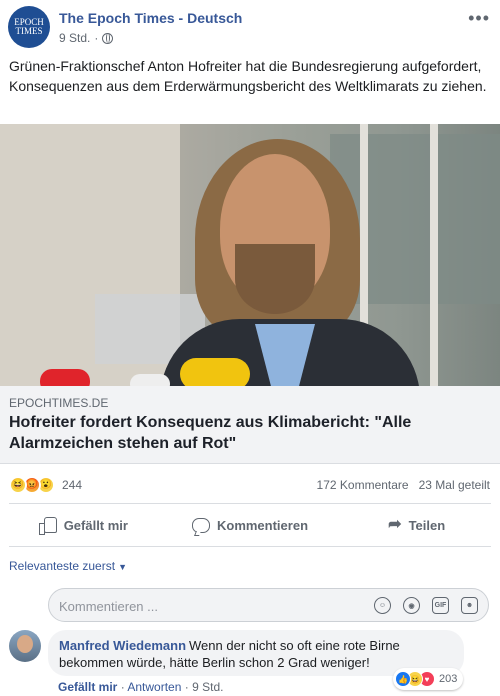  I want to click on share-button: ➦ Teilen, so click(416, 525).